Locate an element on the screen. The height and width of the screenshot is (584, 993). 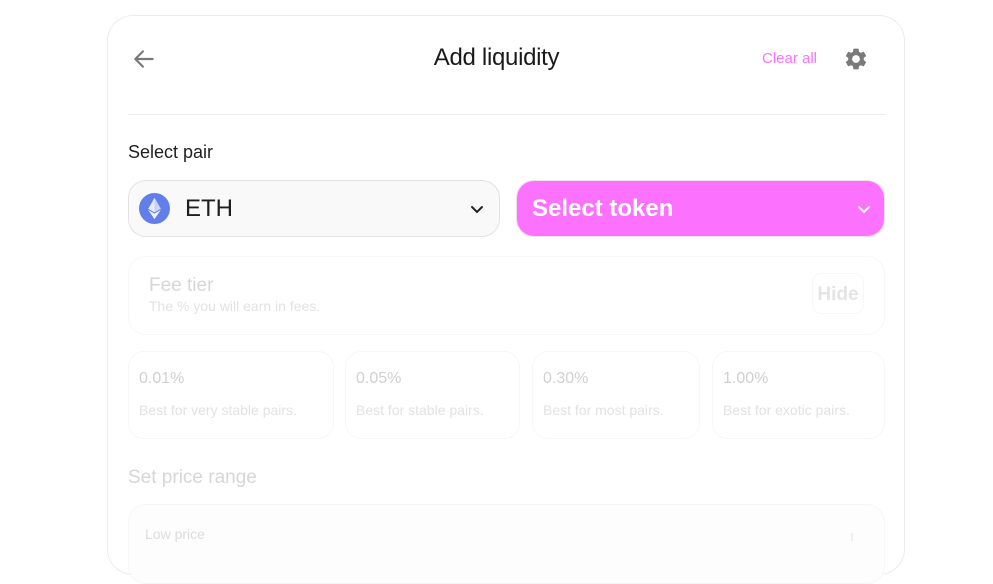
fee-tier-option: 0.01% Best for very stable pairs. is located at coordinates (231, 395).